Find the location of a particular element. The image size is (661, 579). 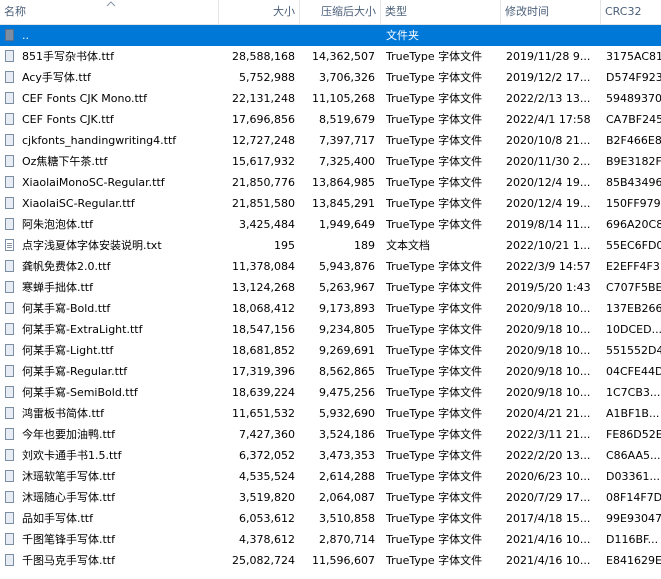

file-name: Acy手写体.ttf is located at coordinates (56, 77).